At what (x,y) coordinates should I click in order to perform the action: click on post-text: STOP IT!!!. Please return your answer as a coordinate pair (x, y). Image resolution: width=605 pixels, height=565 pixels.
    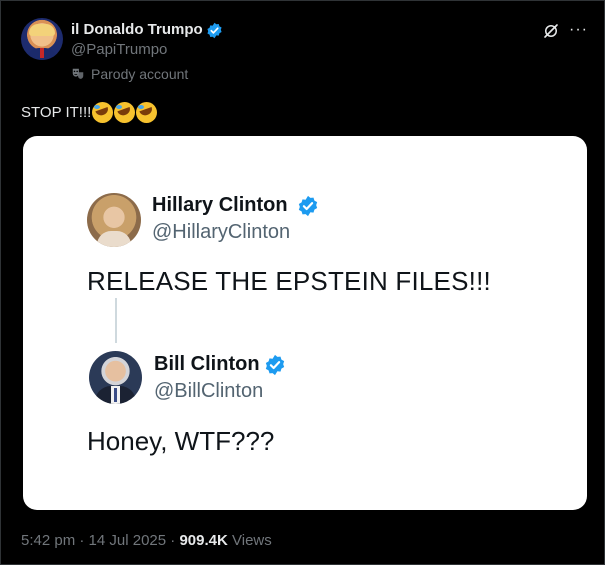
    Looking at the image, I should click on (56, 112).